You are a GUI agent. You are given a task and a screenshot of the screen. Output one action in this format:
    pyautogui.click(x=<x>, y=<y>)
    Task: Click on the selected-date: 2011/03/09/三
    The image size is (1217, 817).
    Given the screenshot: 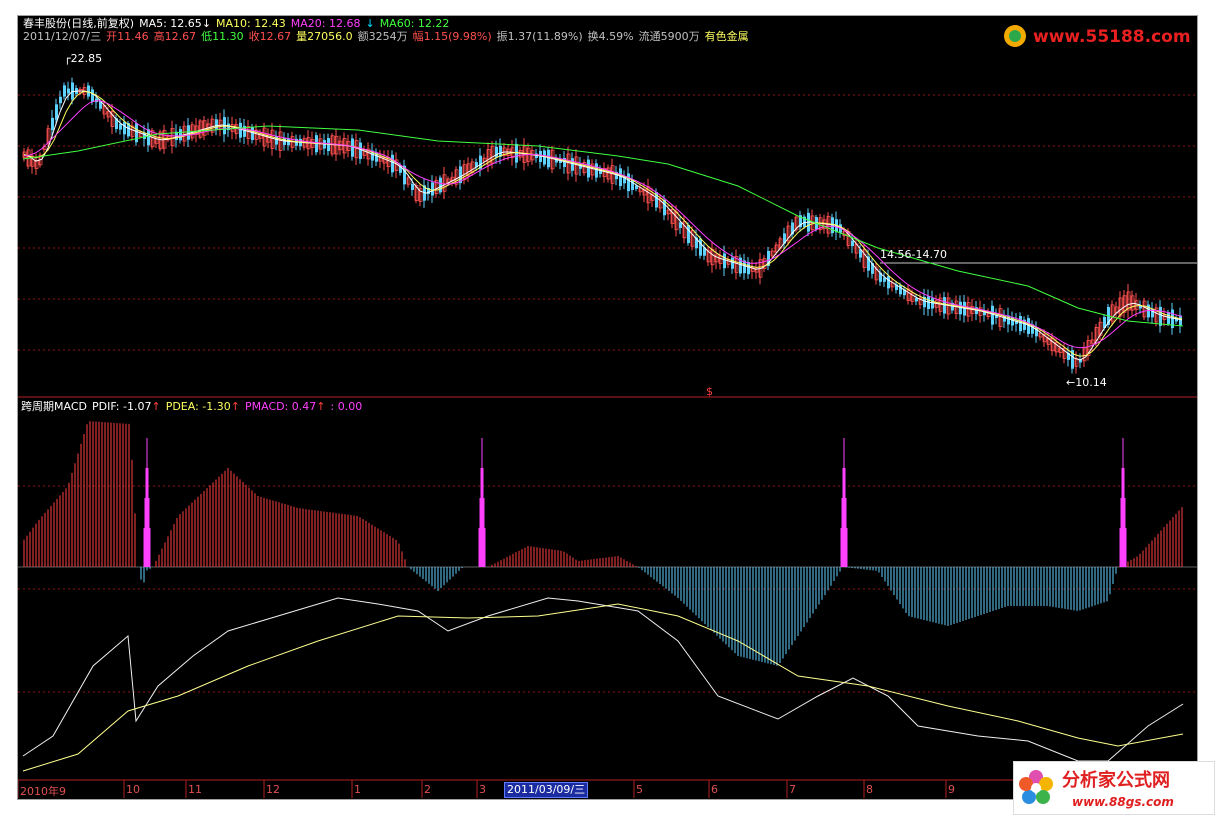 What is the action you would take?
    pyautogui.click(x=546, y=790)
    